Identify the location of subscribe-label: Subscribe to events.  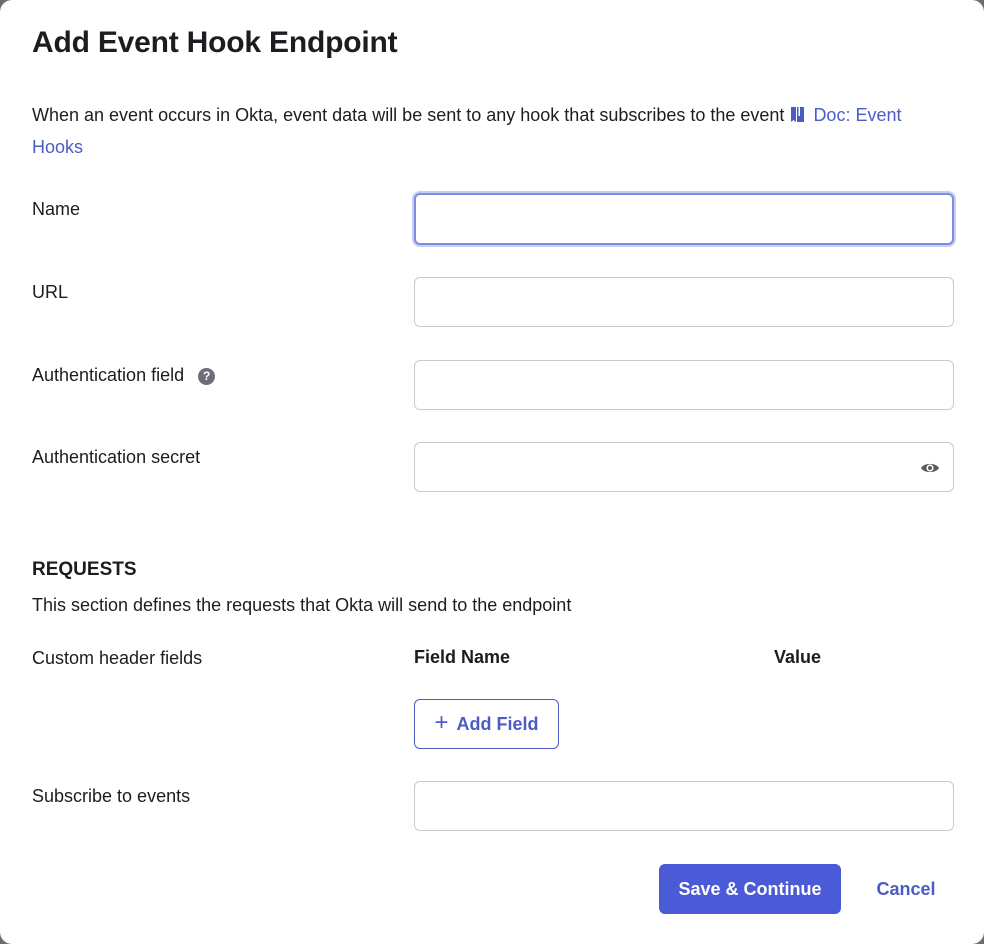
(111, 796).